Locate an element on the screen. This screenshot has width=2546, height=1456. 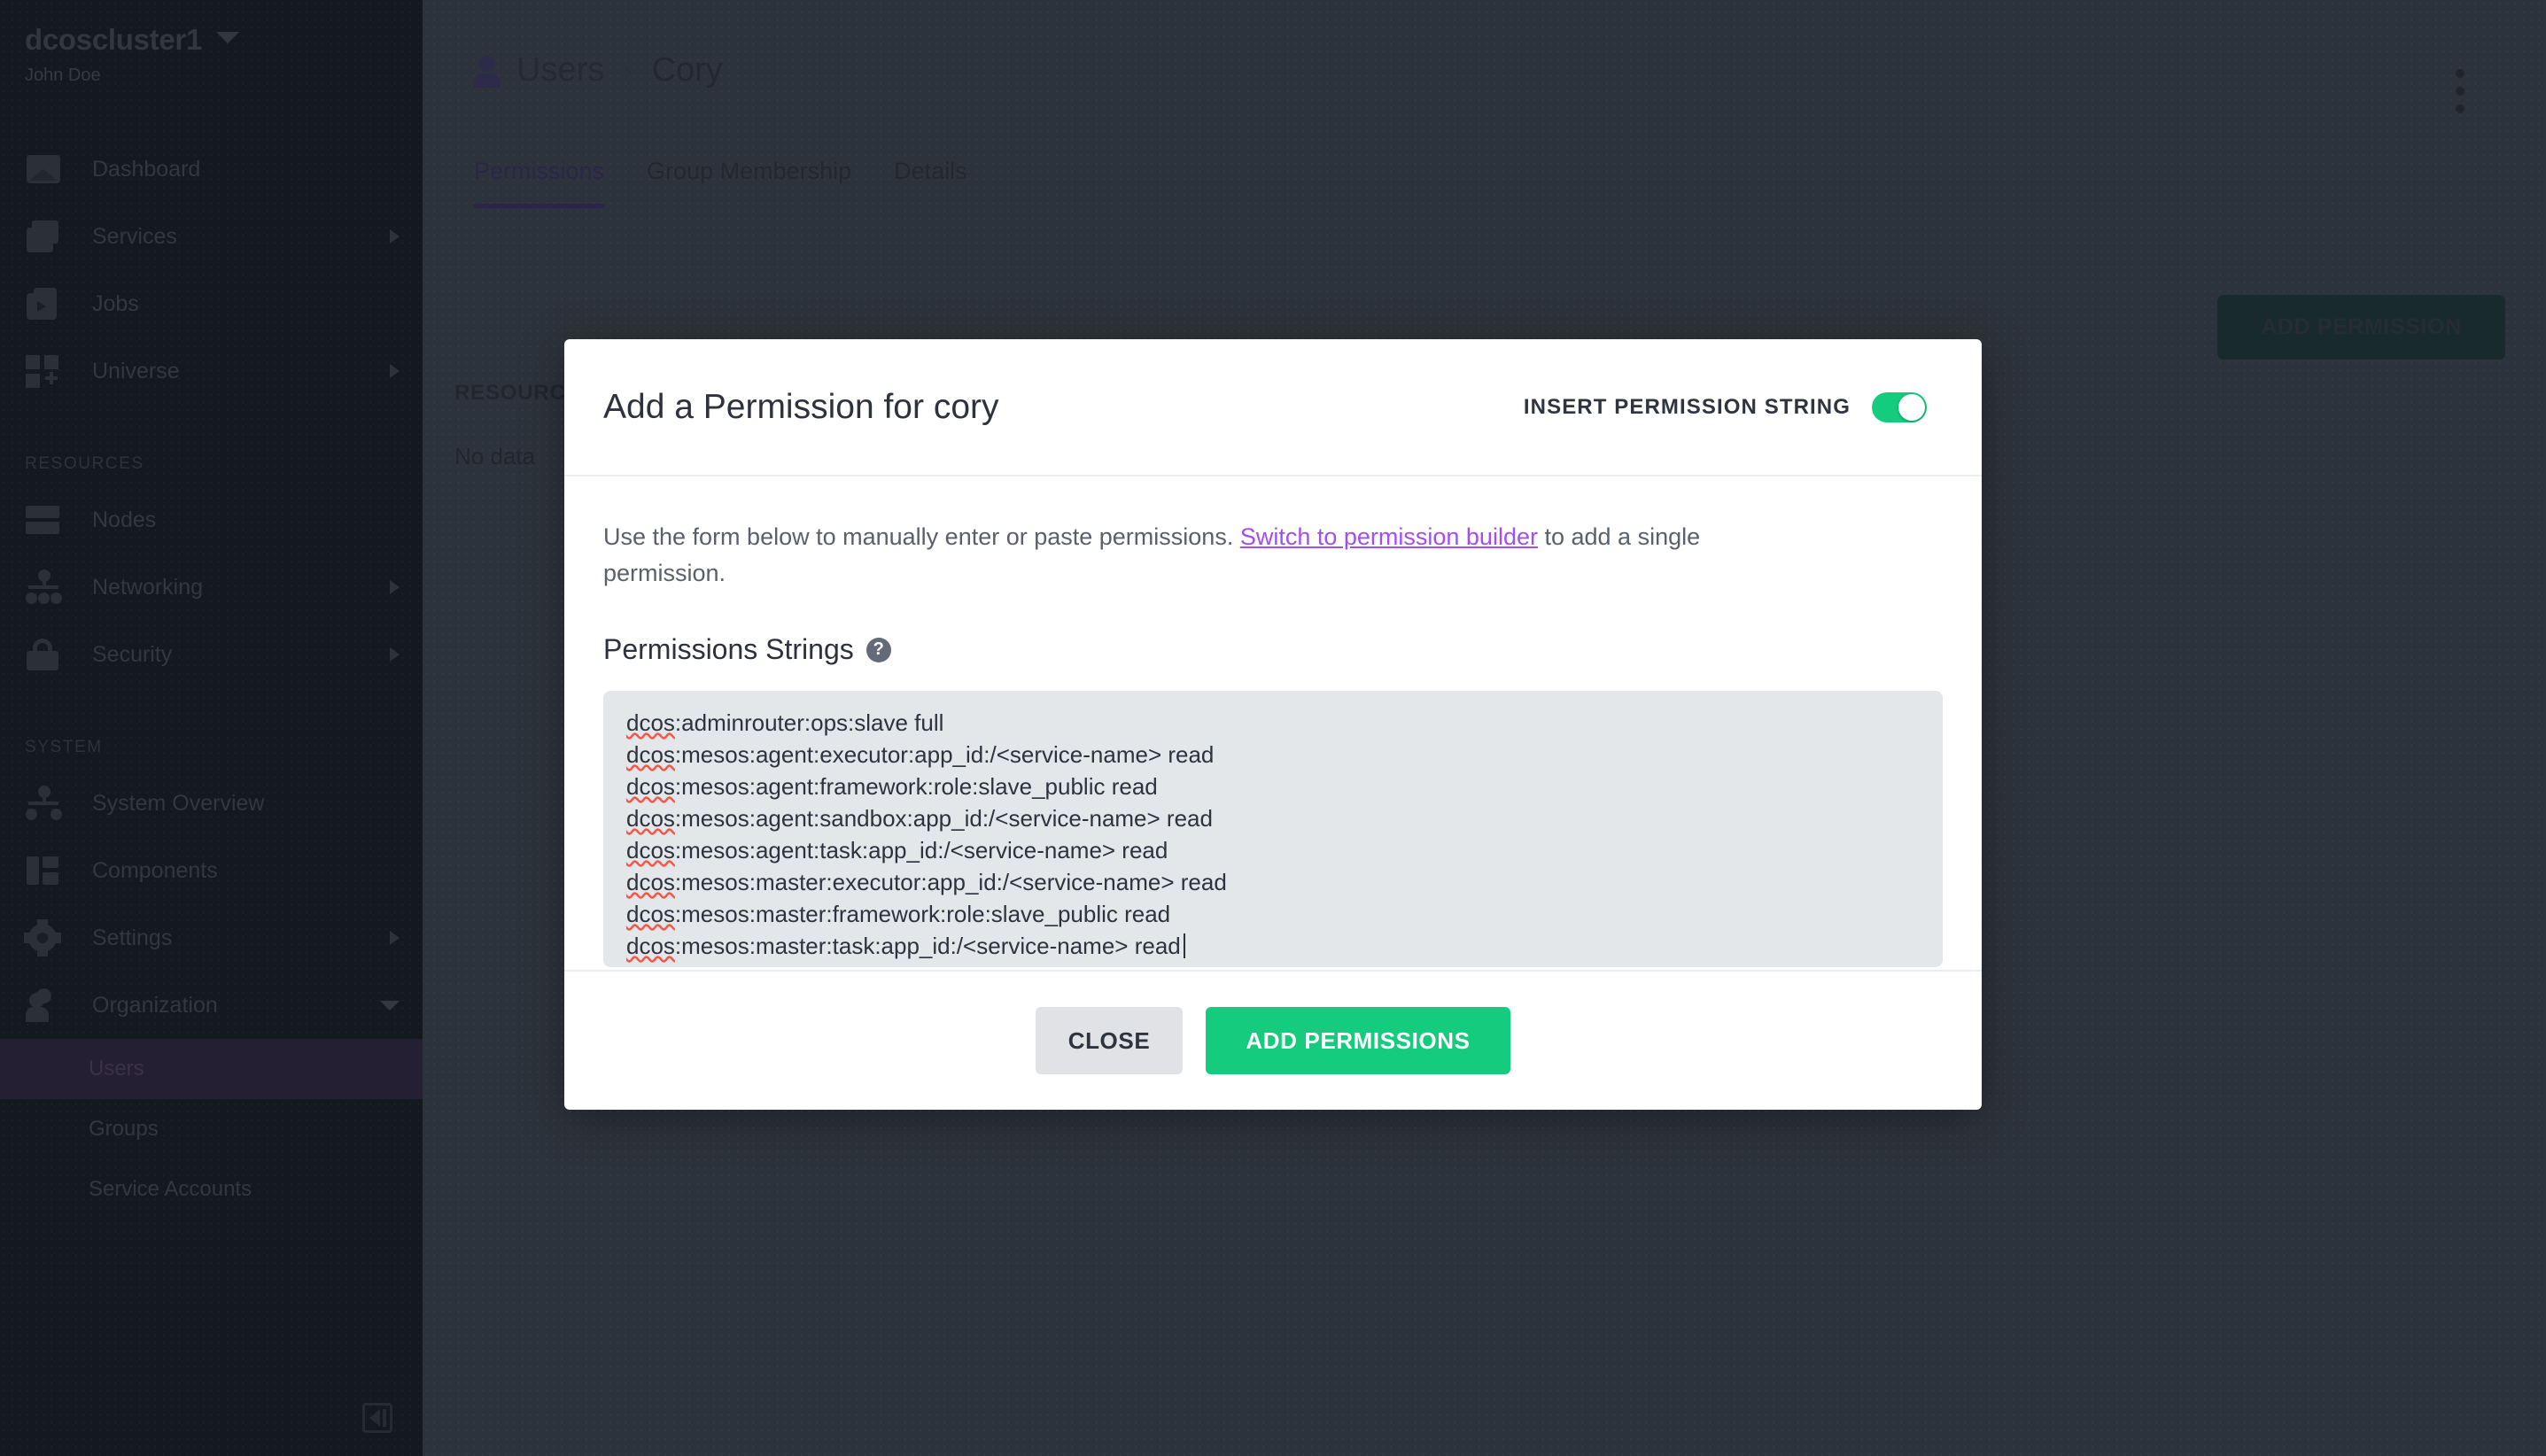
modal-footer: CLOSE ADD PERMISSIONS is located at coordinates (1273, 1040).